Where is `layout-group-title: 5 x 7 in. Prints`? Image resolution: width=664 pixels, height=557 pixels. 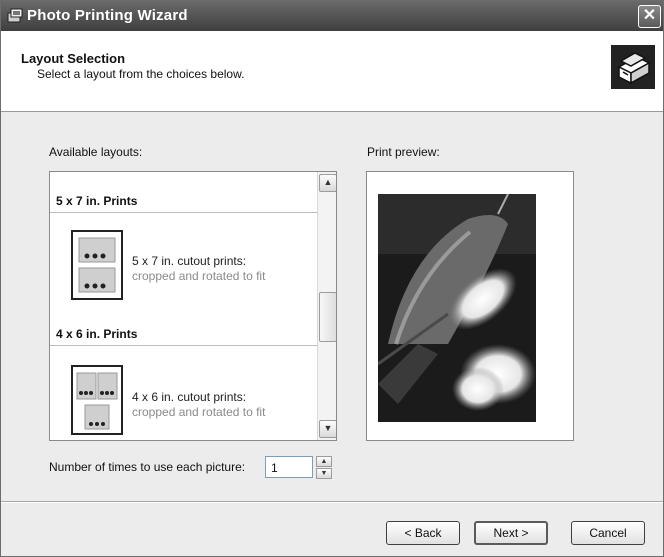 layout-group-title: 5 x 7 in. Prints is located at coordinates (97, 201).